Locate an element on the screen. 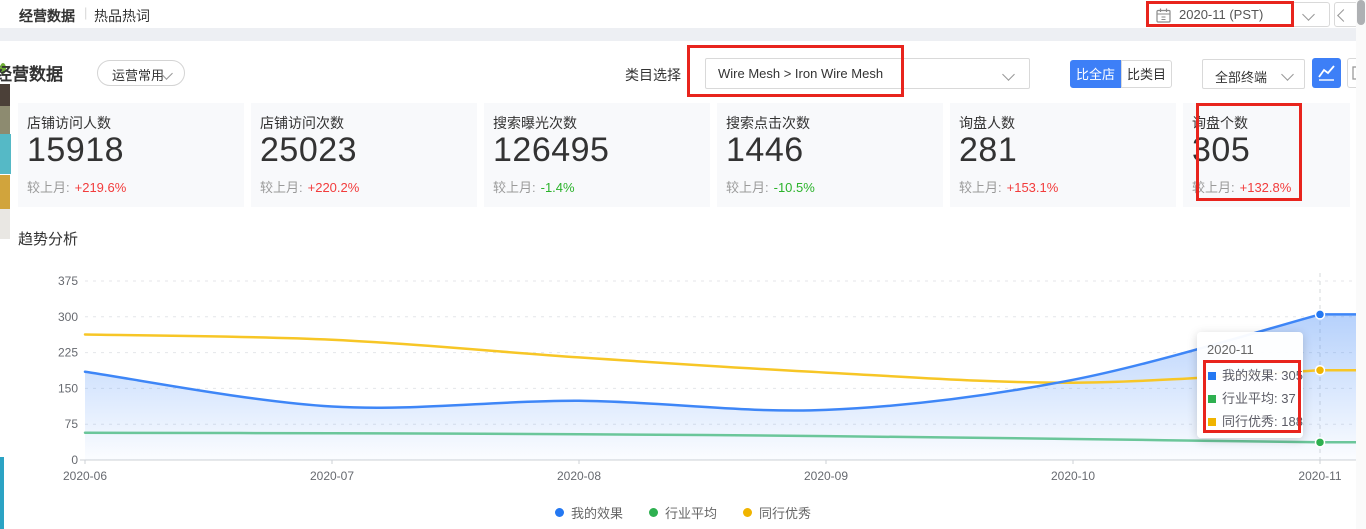  tooltip-row: 行业平均: 37 is located at coordinates (1252, 397).